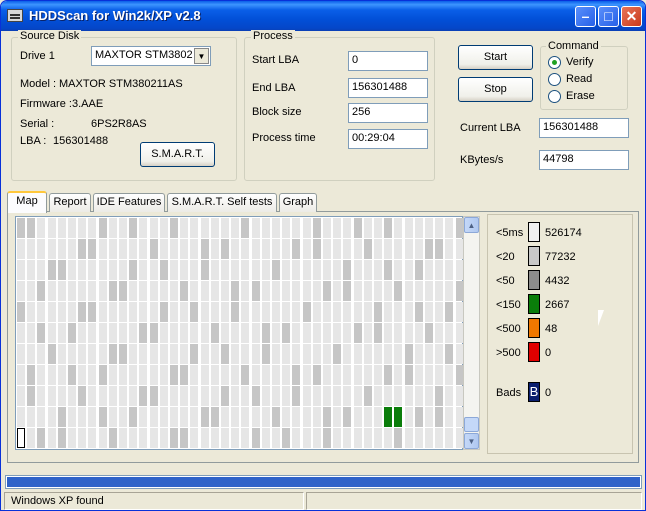 This screenshot has height=511, width=646. Describe the element at coordinates (471, 424) in the screenshot. I see `scroll-thumb` at that location.